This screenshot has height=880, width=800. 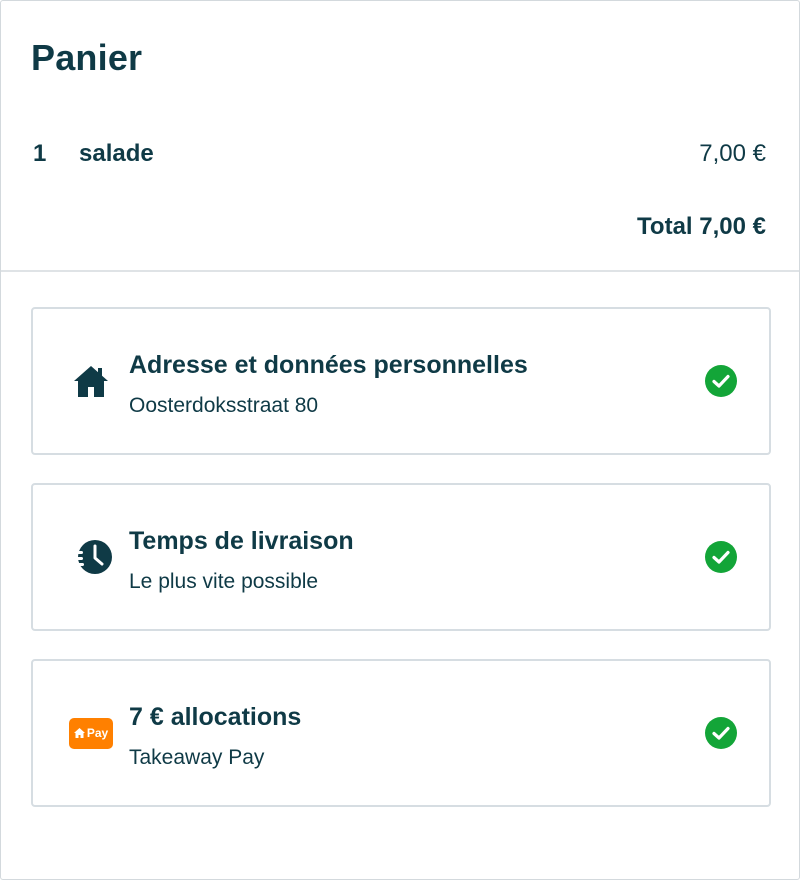 What do you see at coordinates (732, 153) in the screenshot?
I see `basket-item-price: 7,00 €` at bounding box center [732, 153].